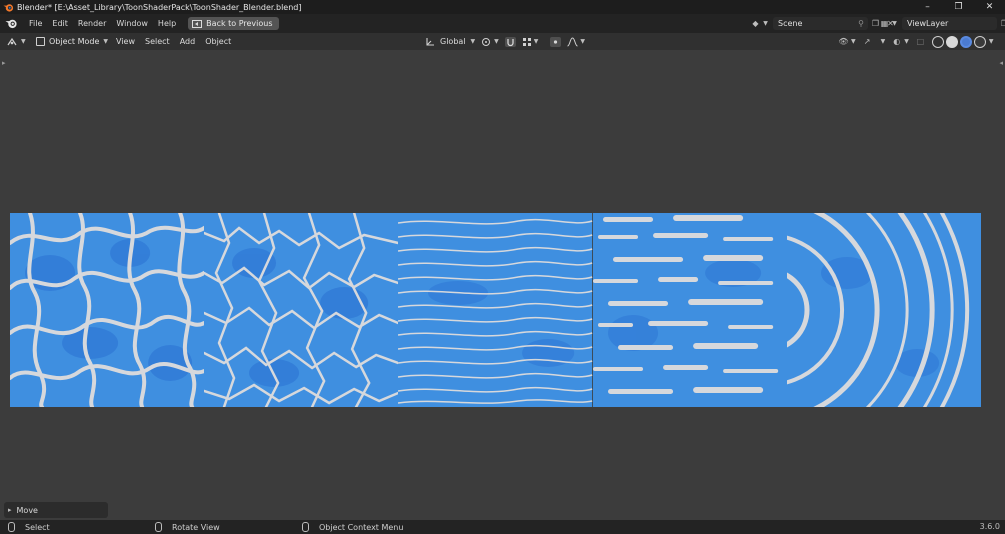 The height and width of the screenshot is (534, 1005). What do you see at coordinates (1001, 63) in the screenshot?
I see `sidebar-expand-arrow-icon: ◂` at bounding box center [1001, 63].